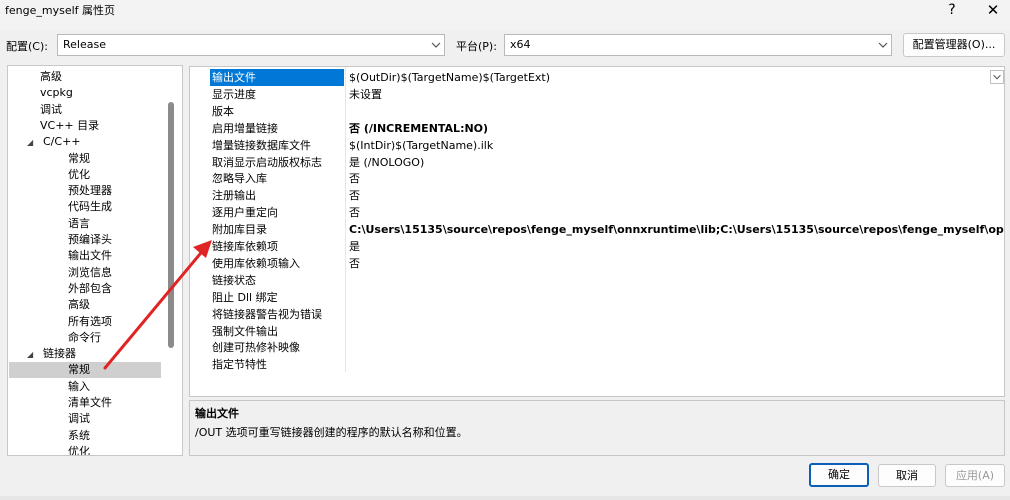 The image size is (1010, 500). I want to click on description-title: 输出文件, so click(217, 413).